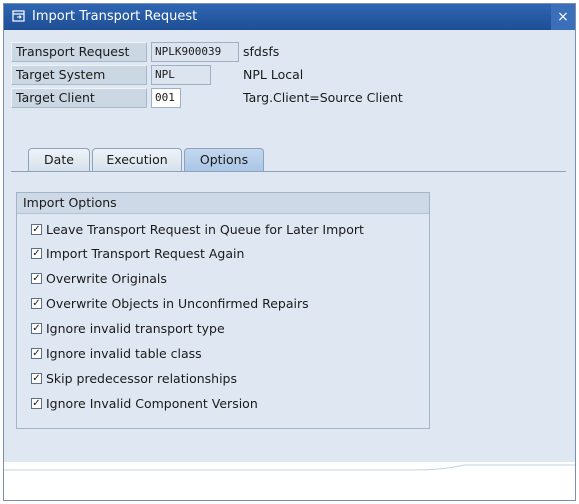  Describe the element at coordinates (36, 303) in the screenshot. I see `checkbox-overwrite-unconfirmed-repairs: ✓` at that location.